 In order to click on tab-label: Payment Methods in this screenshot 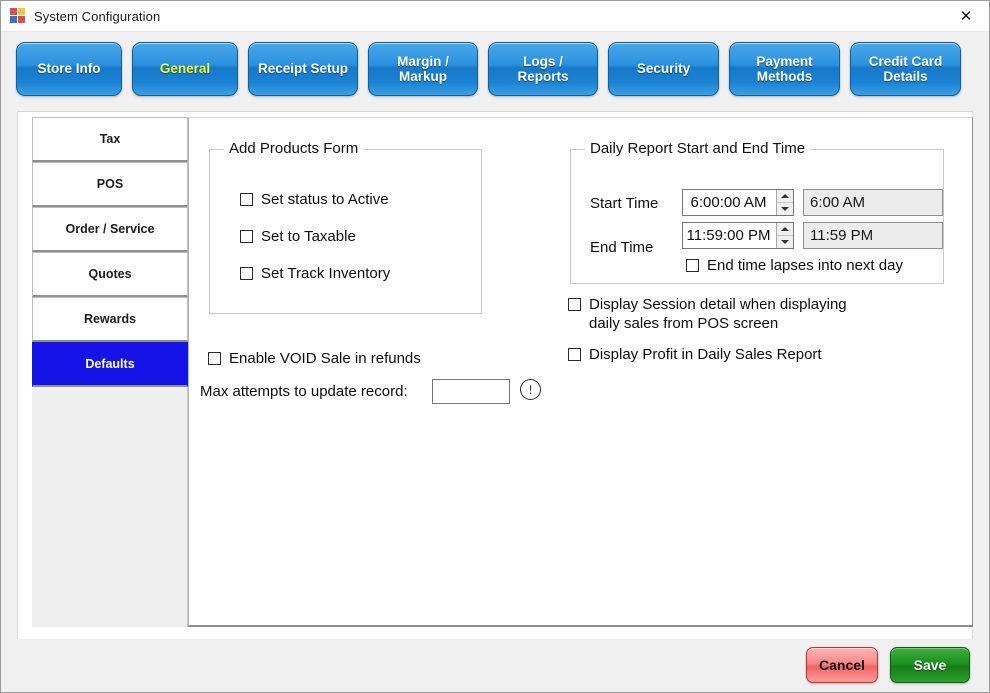, I will do `click(784, 68)`.